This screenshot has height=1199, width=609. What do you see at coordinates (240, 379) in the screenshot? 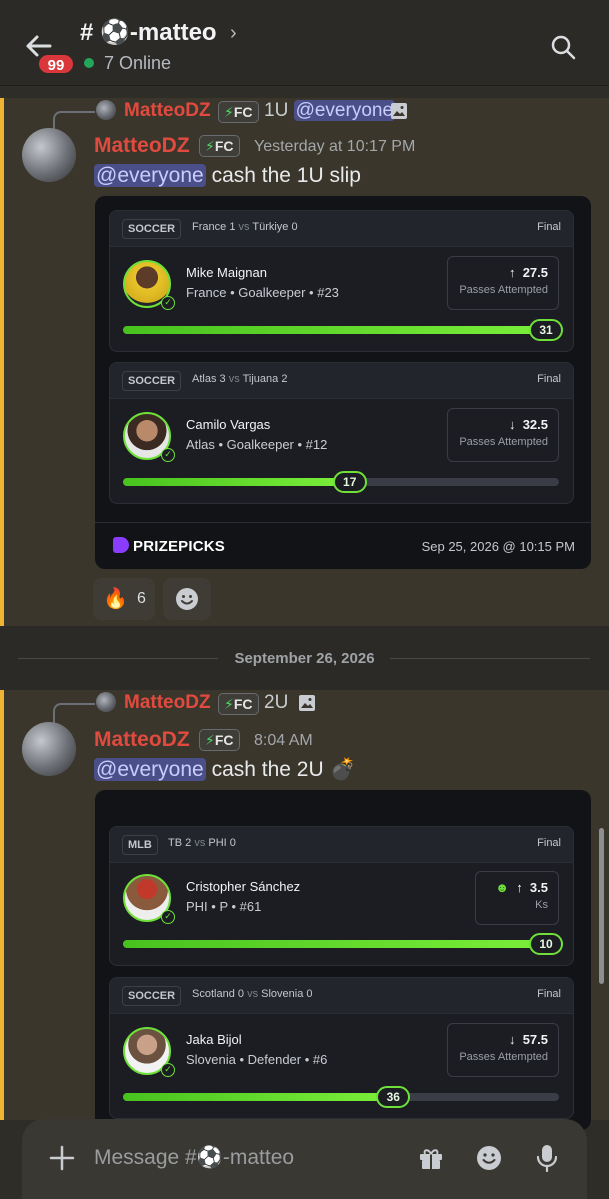
I see `match-score: Atlas 3 vs Tijuana 2` at bounding box center [240, 379].